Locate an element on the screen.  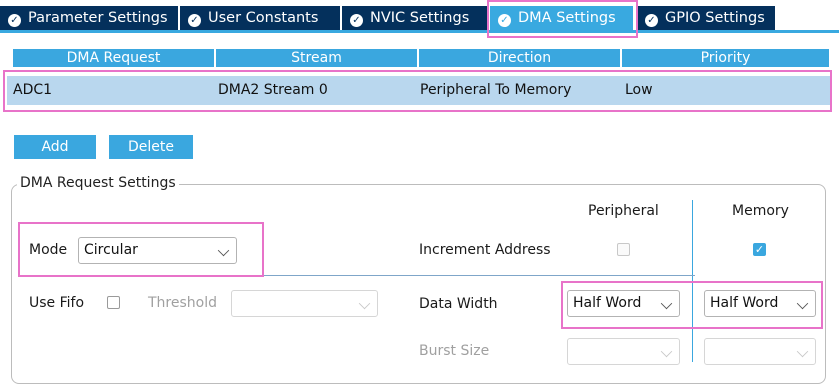
tab-label: DMA Settings is located at coordinates (567, 18).